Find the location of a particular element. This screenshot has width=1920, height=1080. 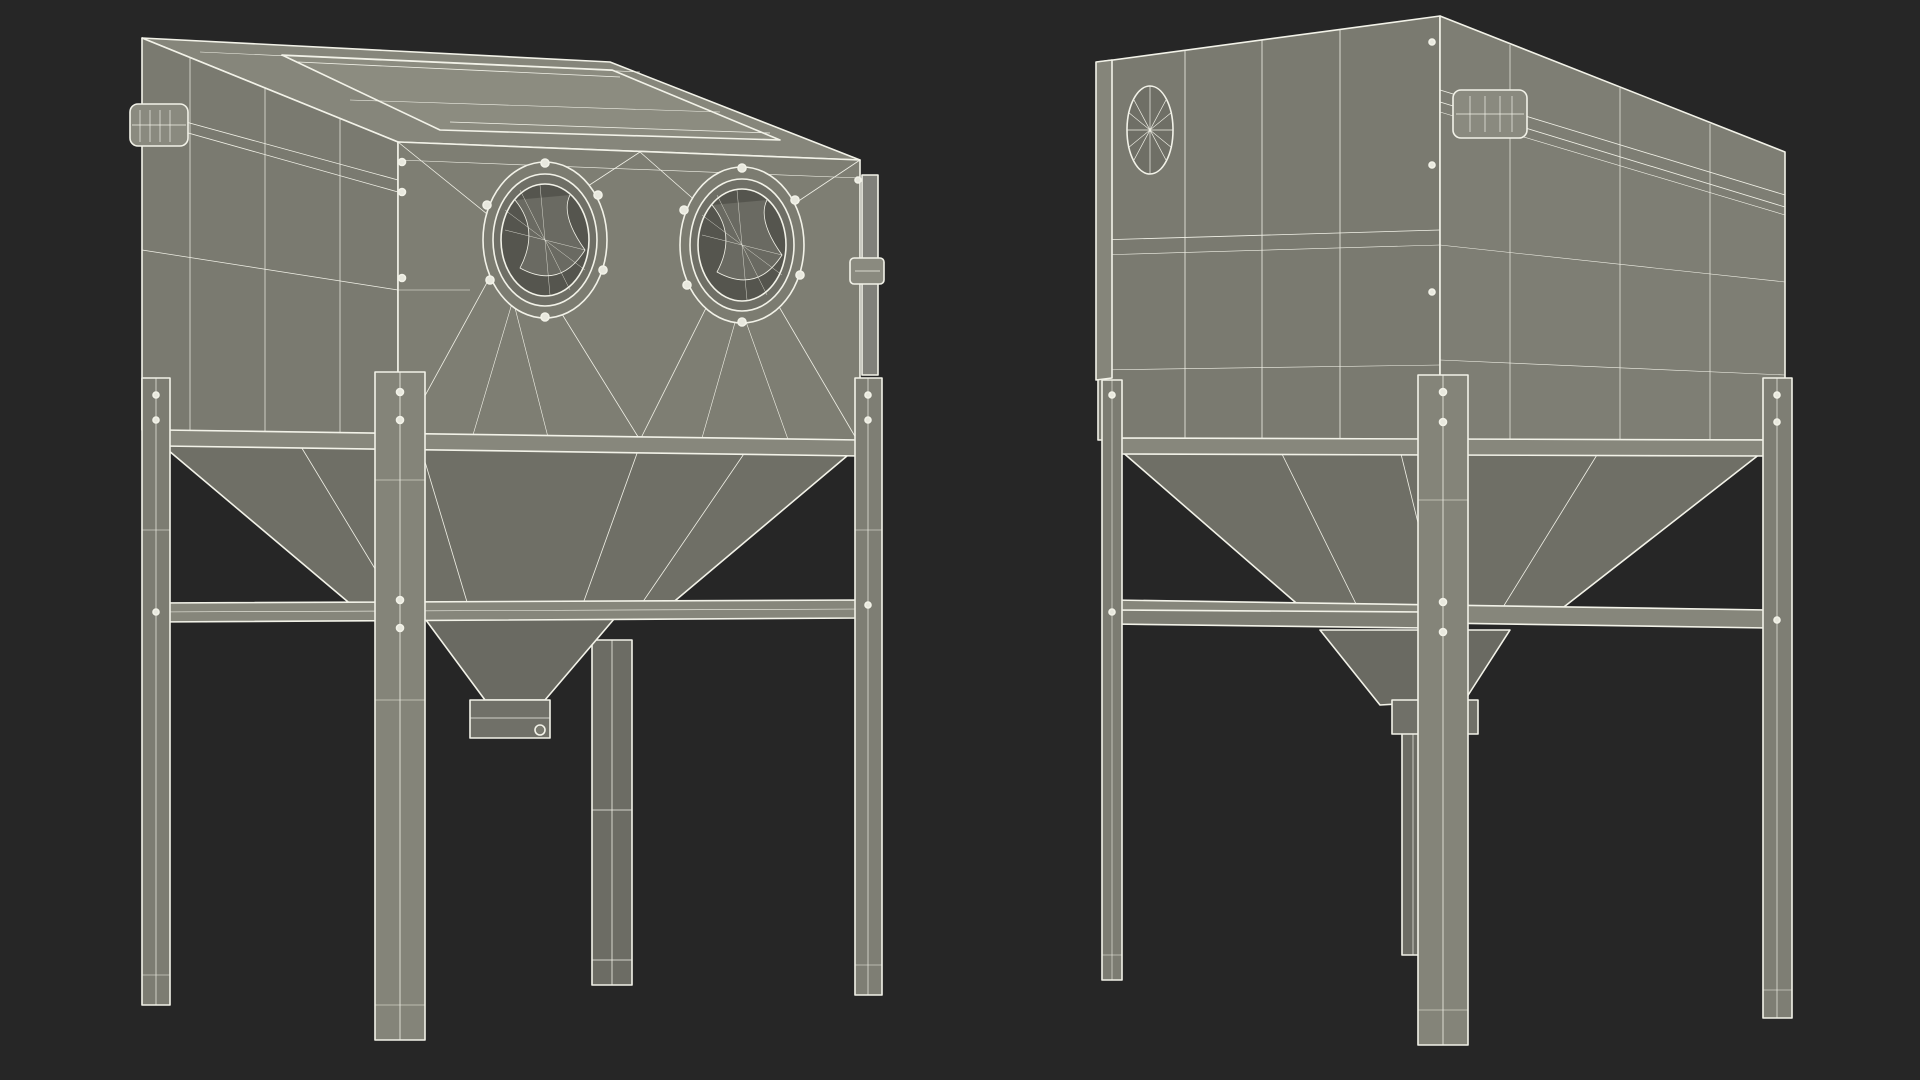

door-frame-strip is located at coordinates (1104, 220).